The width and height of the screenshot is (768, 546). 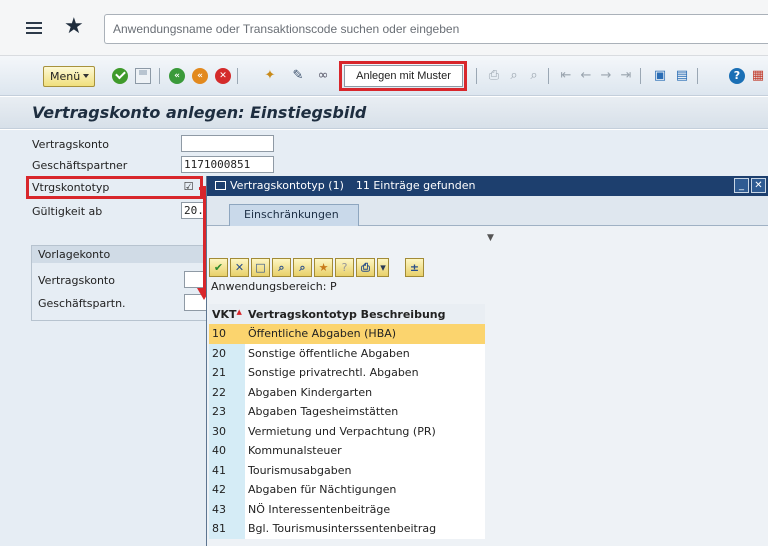 What do you see at coordinates (227, 529) in the screenshot?
I see `vkt-code-cell: 81` at bounding box center [227, 529].